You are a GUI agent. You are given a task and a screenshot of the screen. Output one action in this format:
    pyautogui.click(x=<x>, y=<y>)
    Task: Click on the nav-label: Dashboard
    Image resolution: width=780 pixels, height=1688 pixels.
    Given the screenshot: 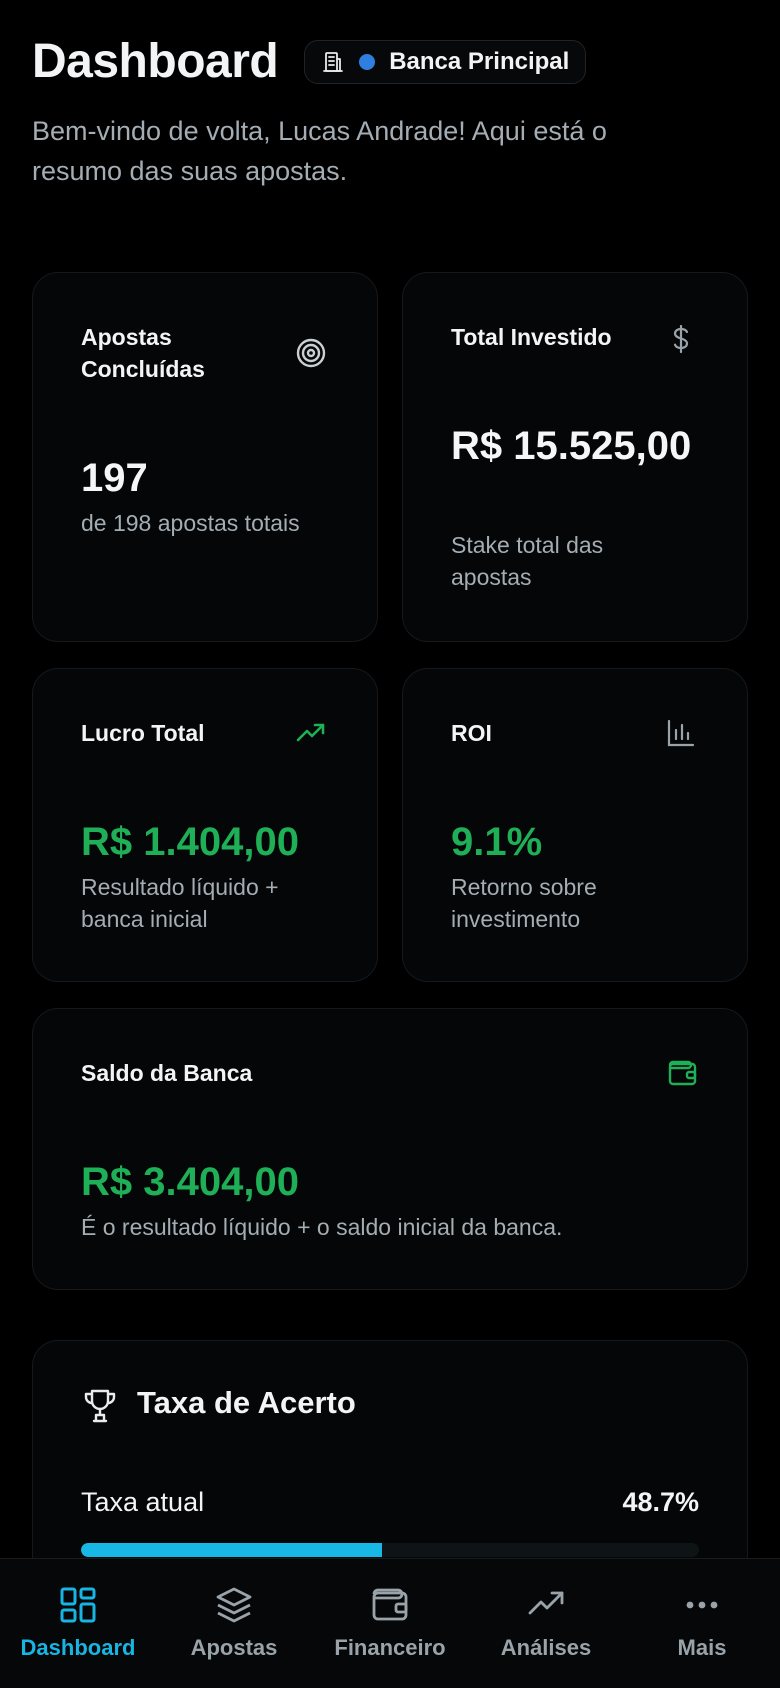 What is the action you would take?
    pyautogui.click(x=78, y=1647)
    